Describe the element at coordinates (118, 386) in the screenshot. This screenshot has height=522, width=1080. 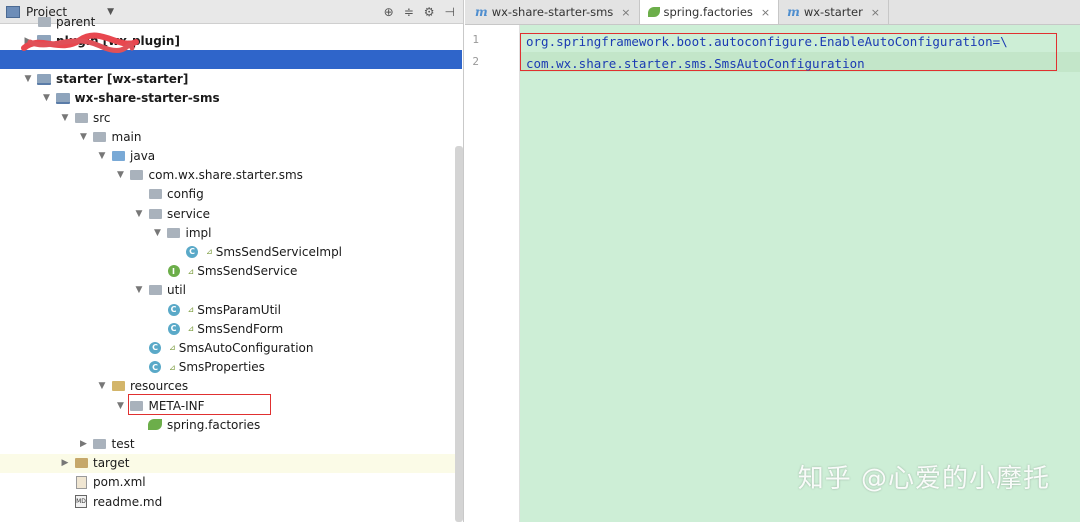
I see `resources-folder-icon` at that location.